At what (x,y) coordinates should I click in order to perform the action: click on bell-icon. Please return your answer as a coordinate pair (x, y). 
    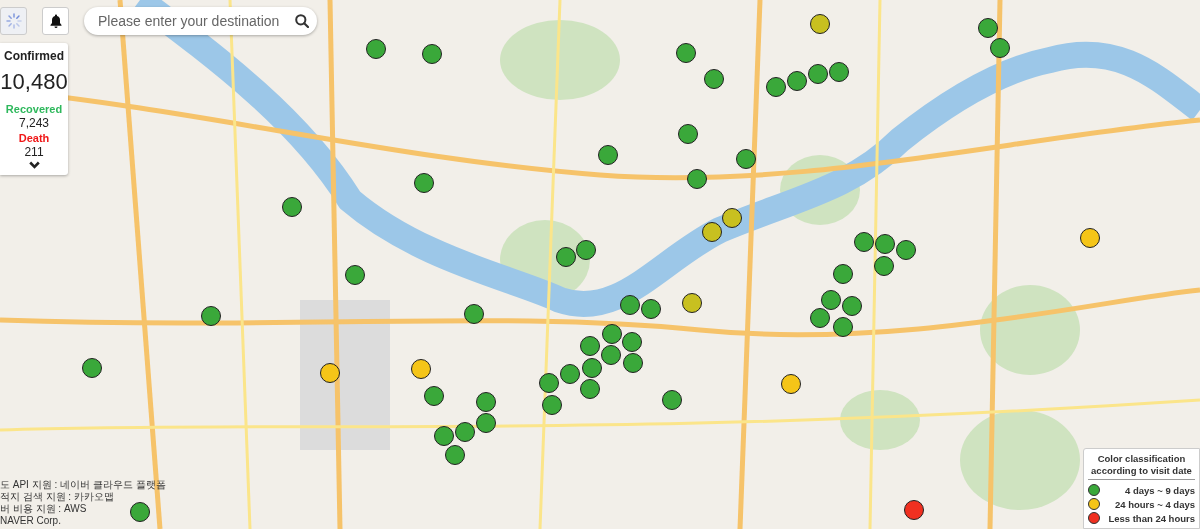
    Looking at the image, I should click on (55, 21).